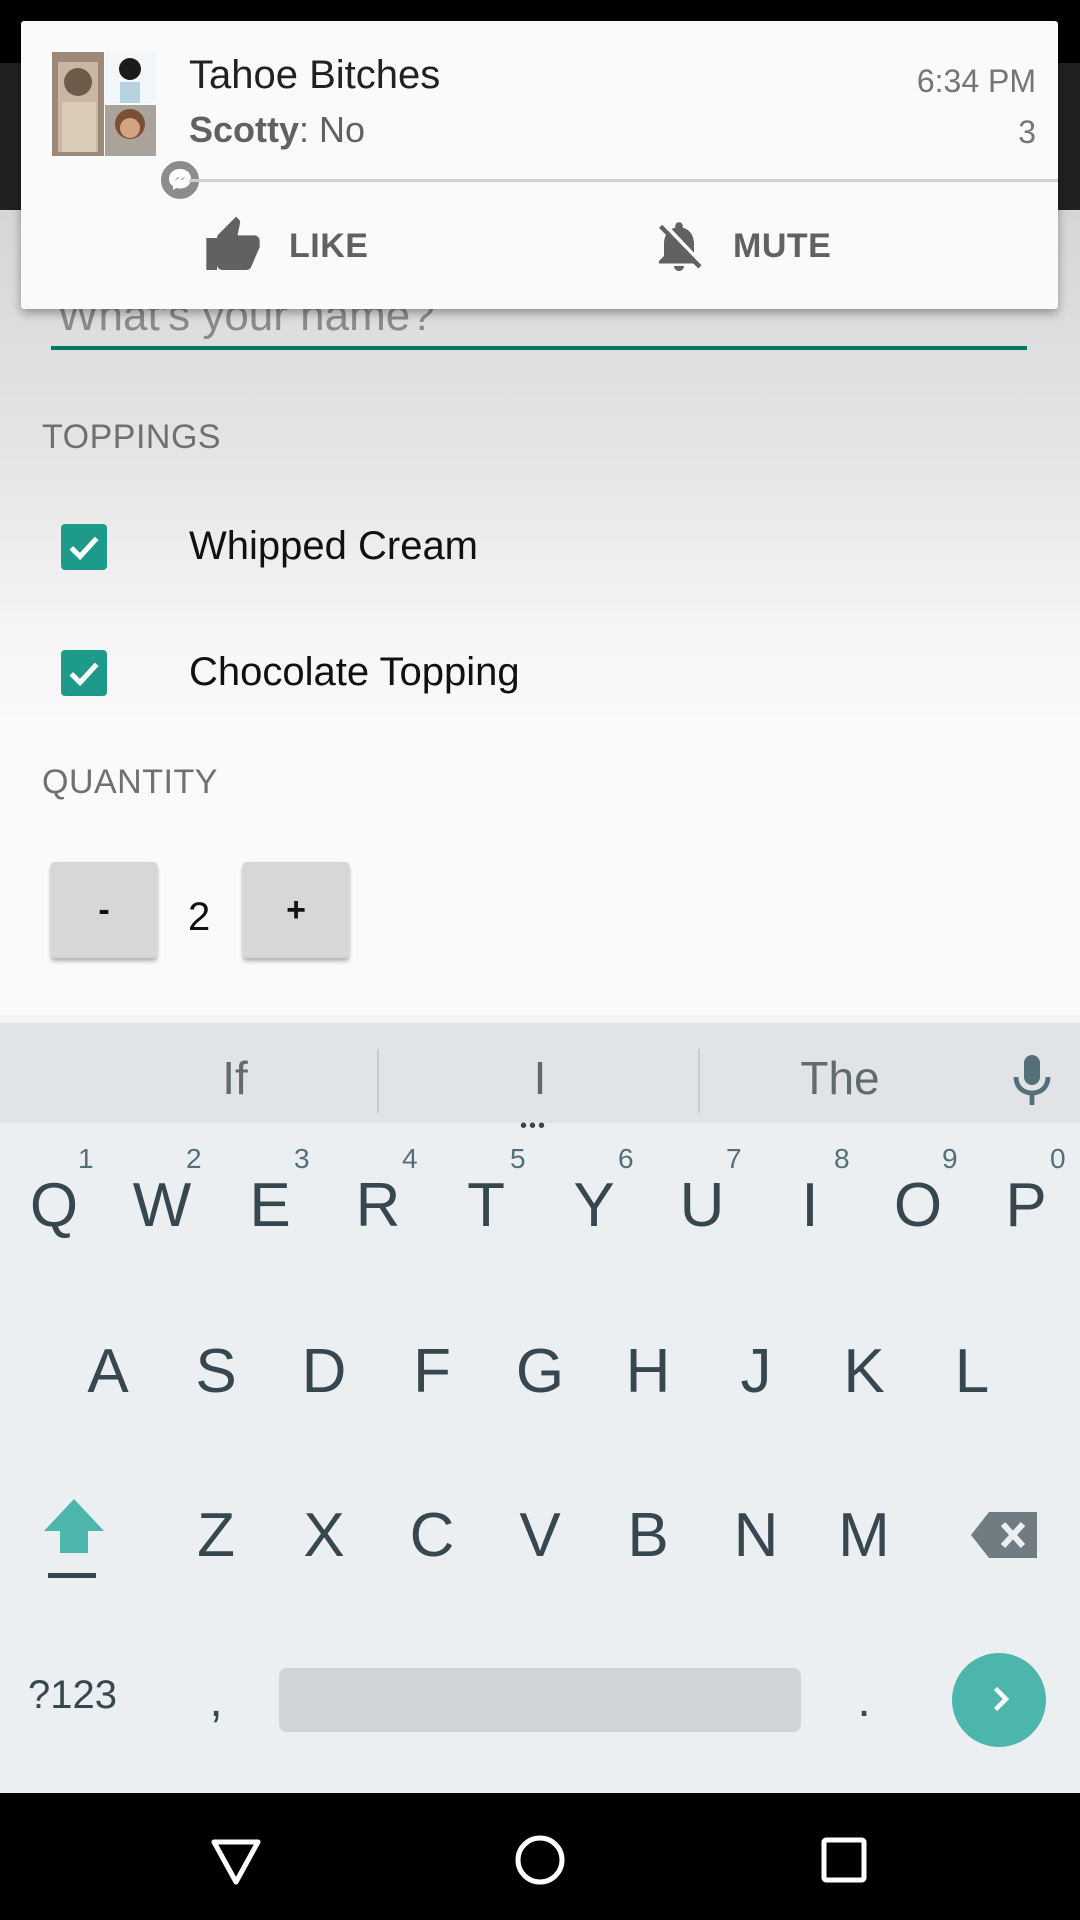 Image resolution: width=1080 pixels, height=1920 pixels. I want to click on key-c: C, so click(432, 1535).